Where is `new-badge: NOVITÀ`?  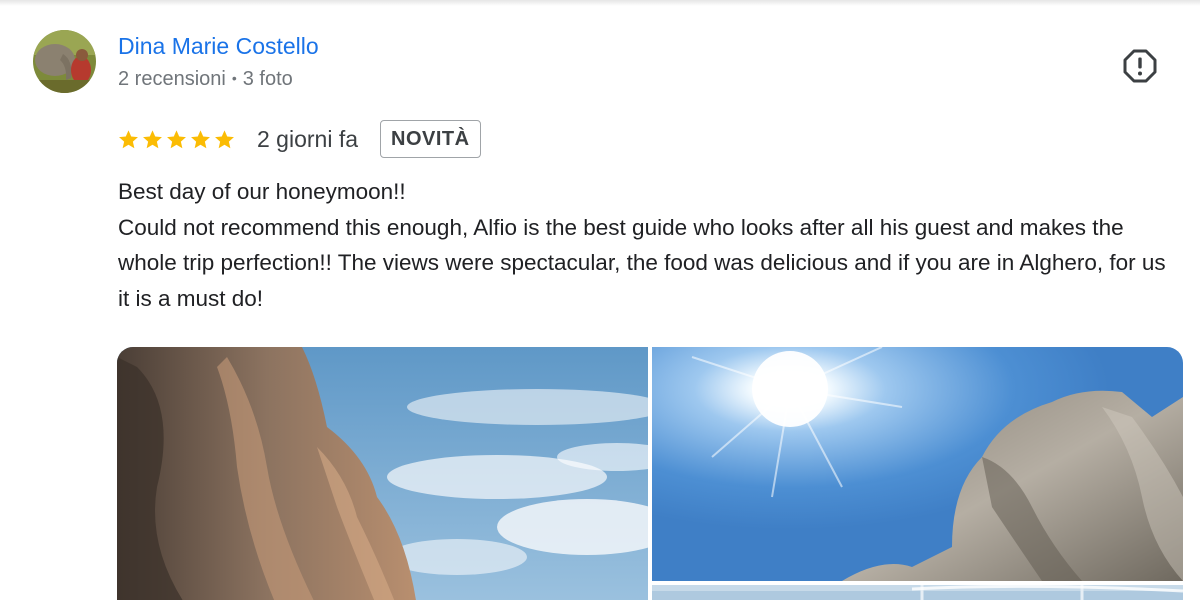 new-badge: NOVITÀ is located at coordinates (430, 139).